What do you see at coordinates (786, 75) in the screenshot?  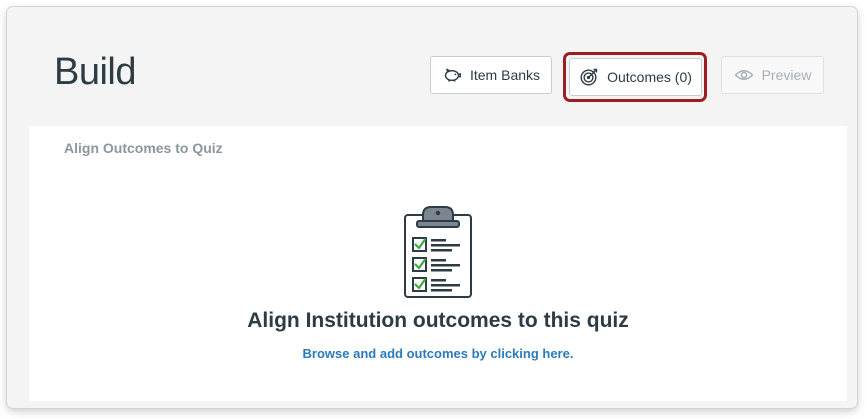 I see `preview-label: Preview` at bounding box center [786, 75].